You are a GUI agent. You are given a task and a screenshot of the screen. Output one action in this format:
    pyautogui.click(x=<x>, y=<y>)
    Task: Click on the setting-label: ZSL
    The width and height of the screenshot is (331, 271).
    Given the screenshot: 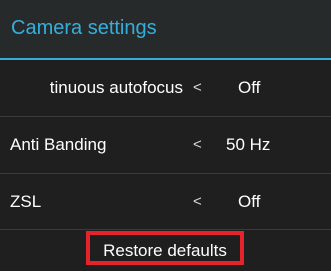 What is the action you would take?
    pyautogui.click(x=26, y=201)
    